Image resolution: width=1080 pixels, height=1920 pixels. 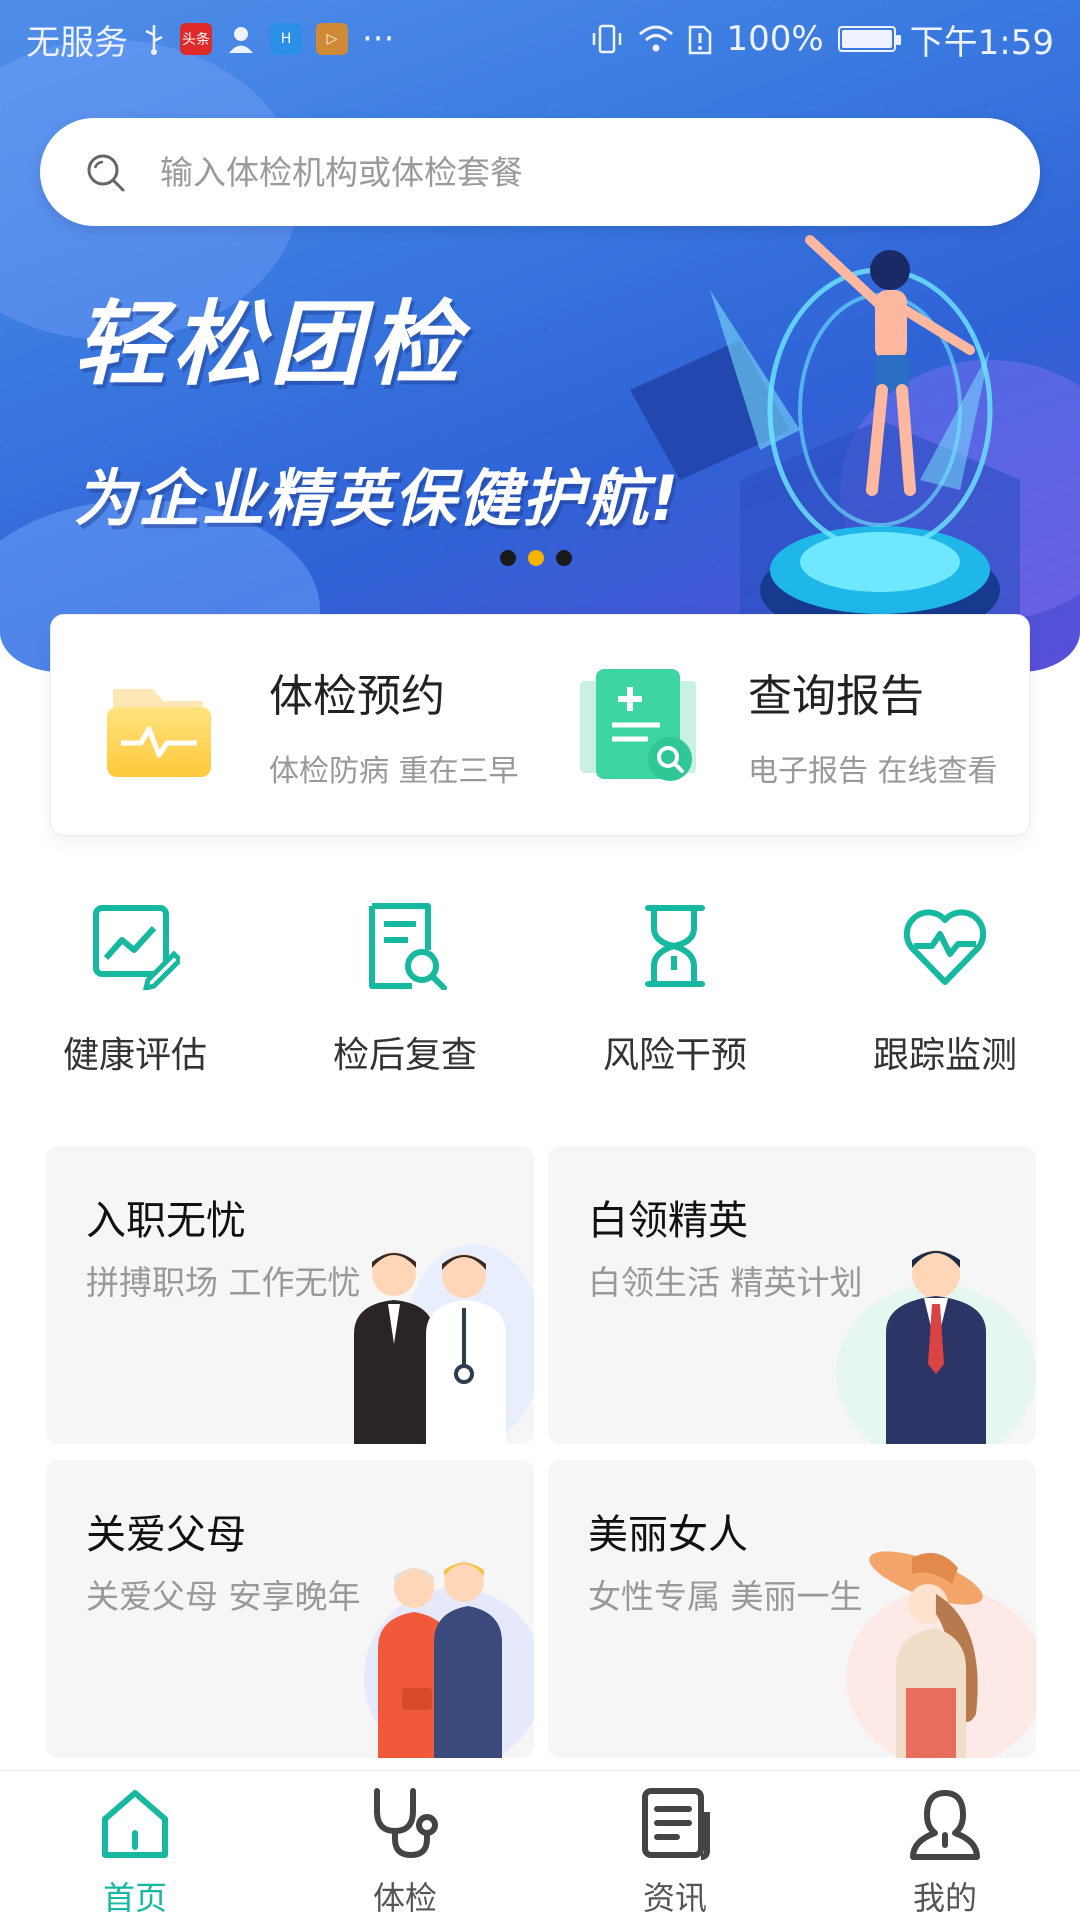 I want to click on stethoscope-icon, so click(x=406, y=1823).